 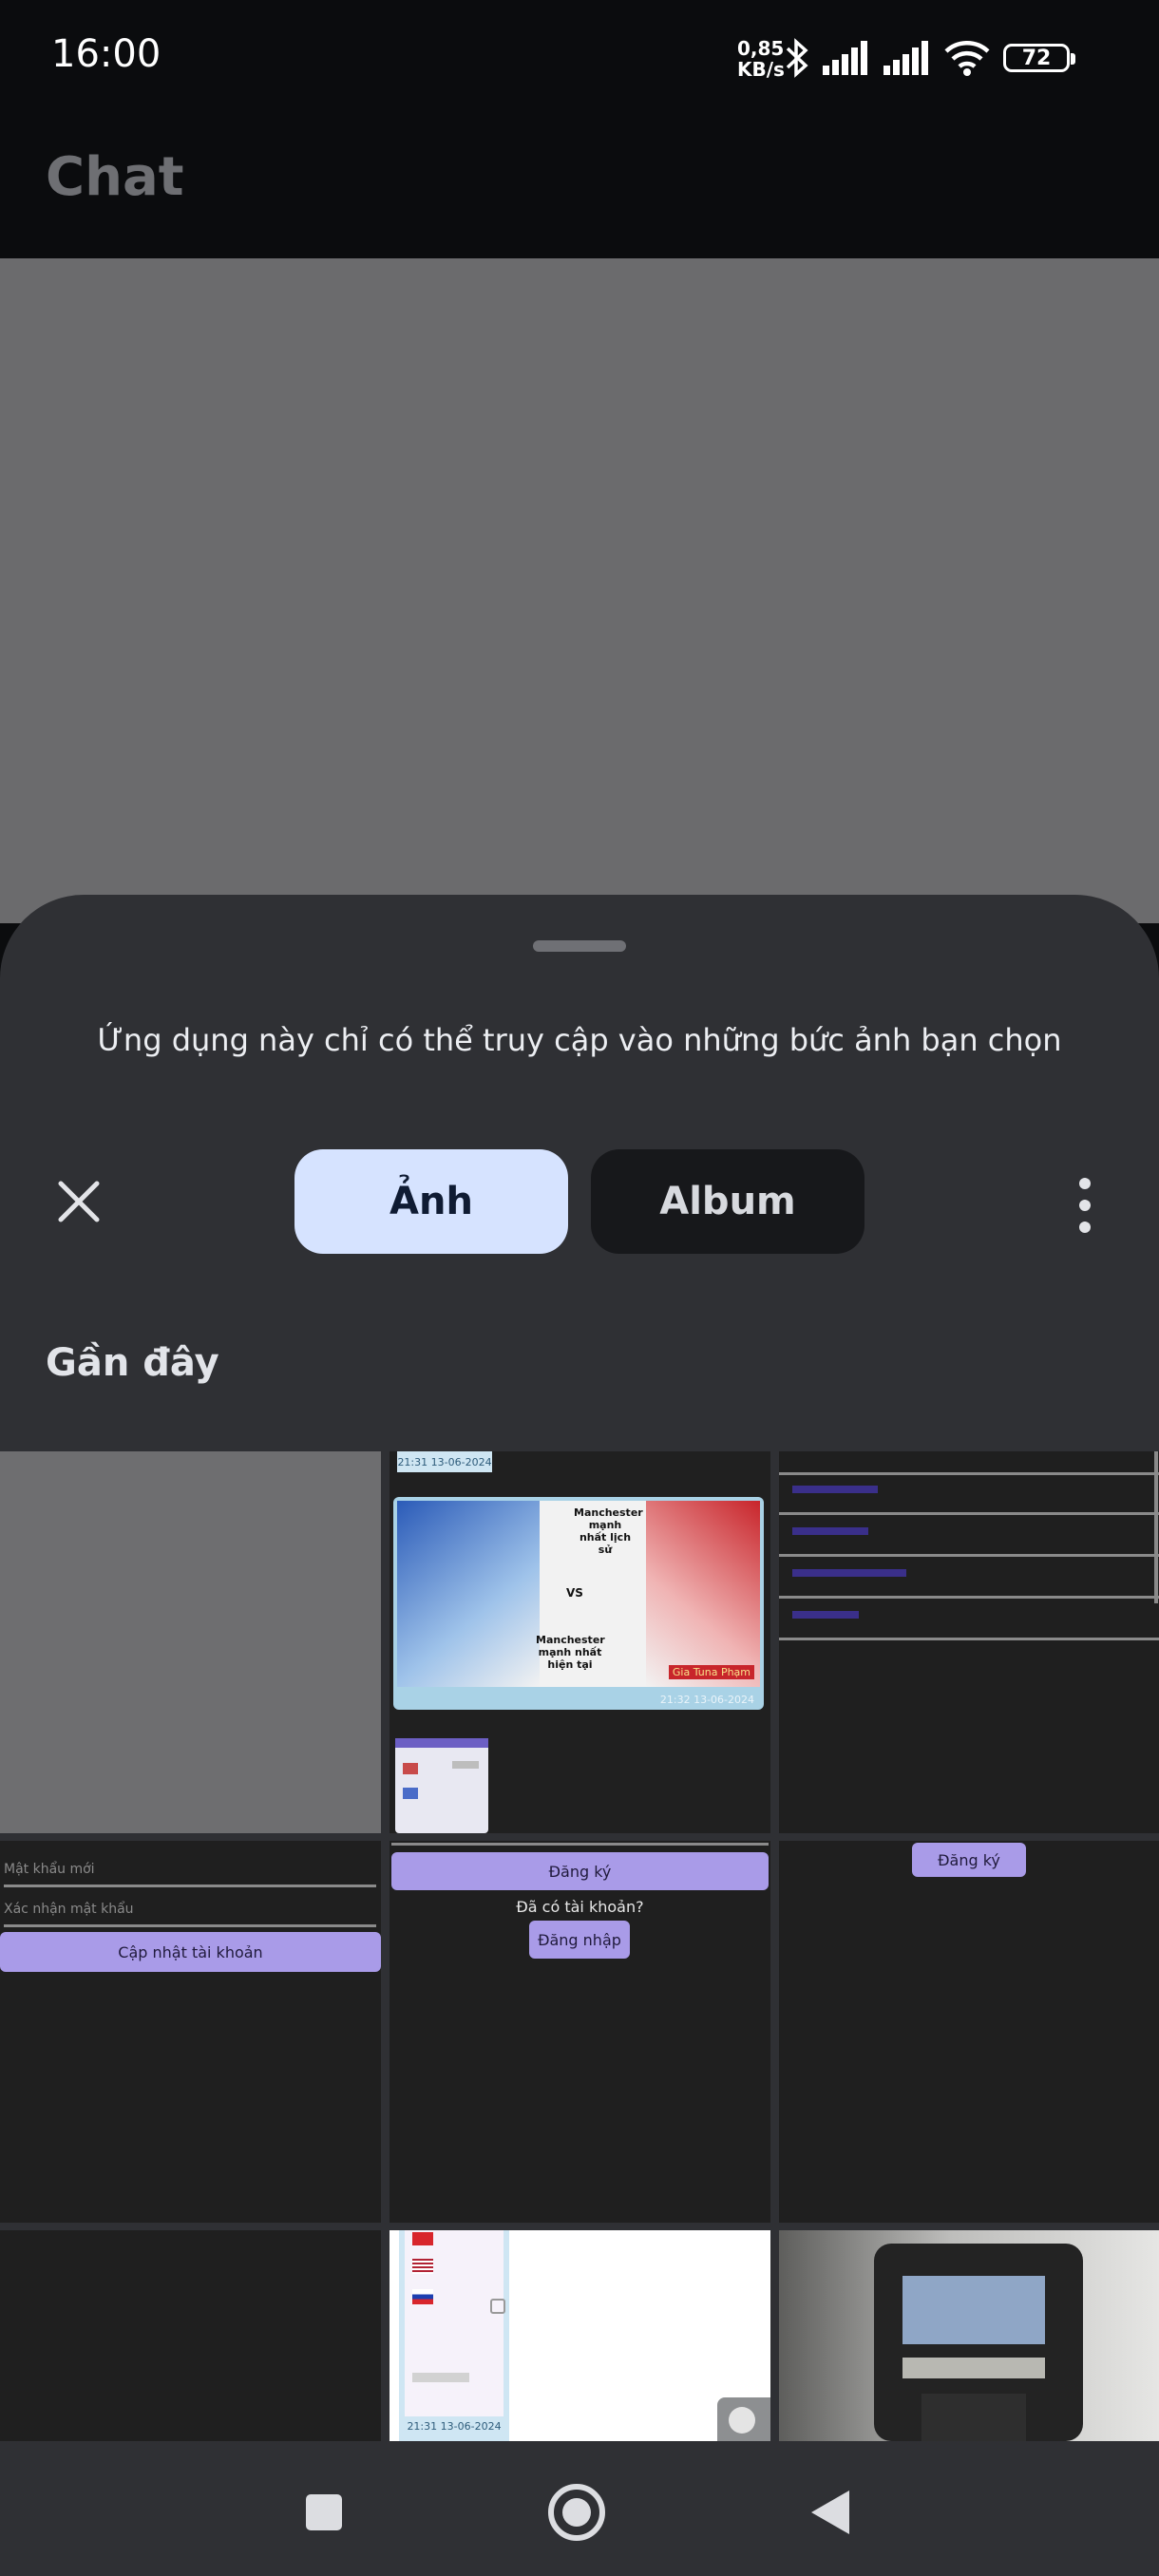 What do you see at coordinates (797, 58) in the screenshot?
I see `bluetooth-icon` at bounding box center [797, 58].